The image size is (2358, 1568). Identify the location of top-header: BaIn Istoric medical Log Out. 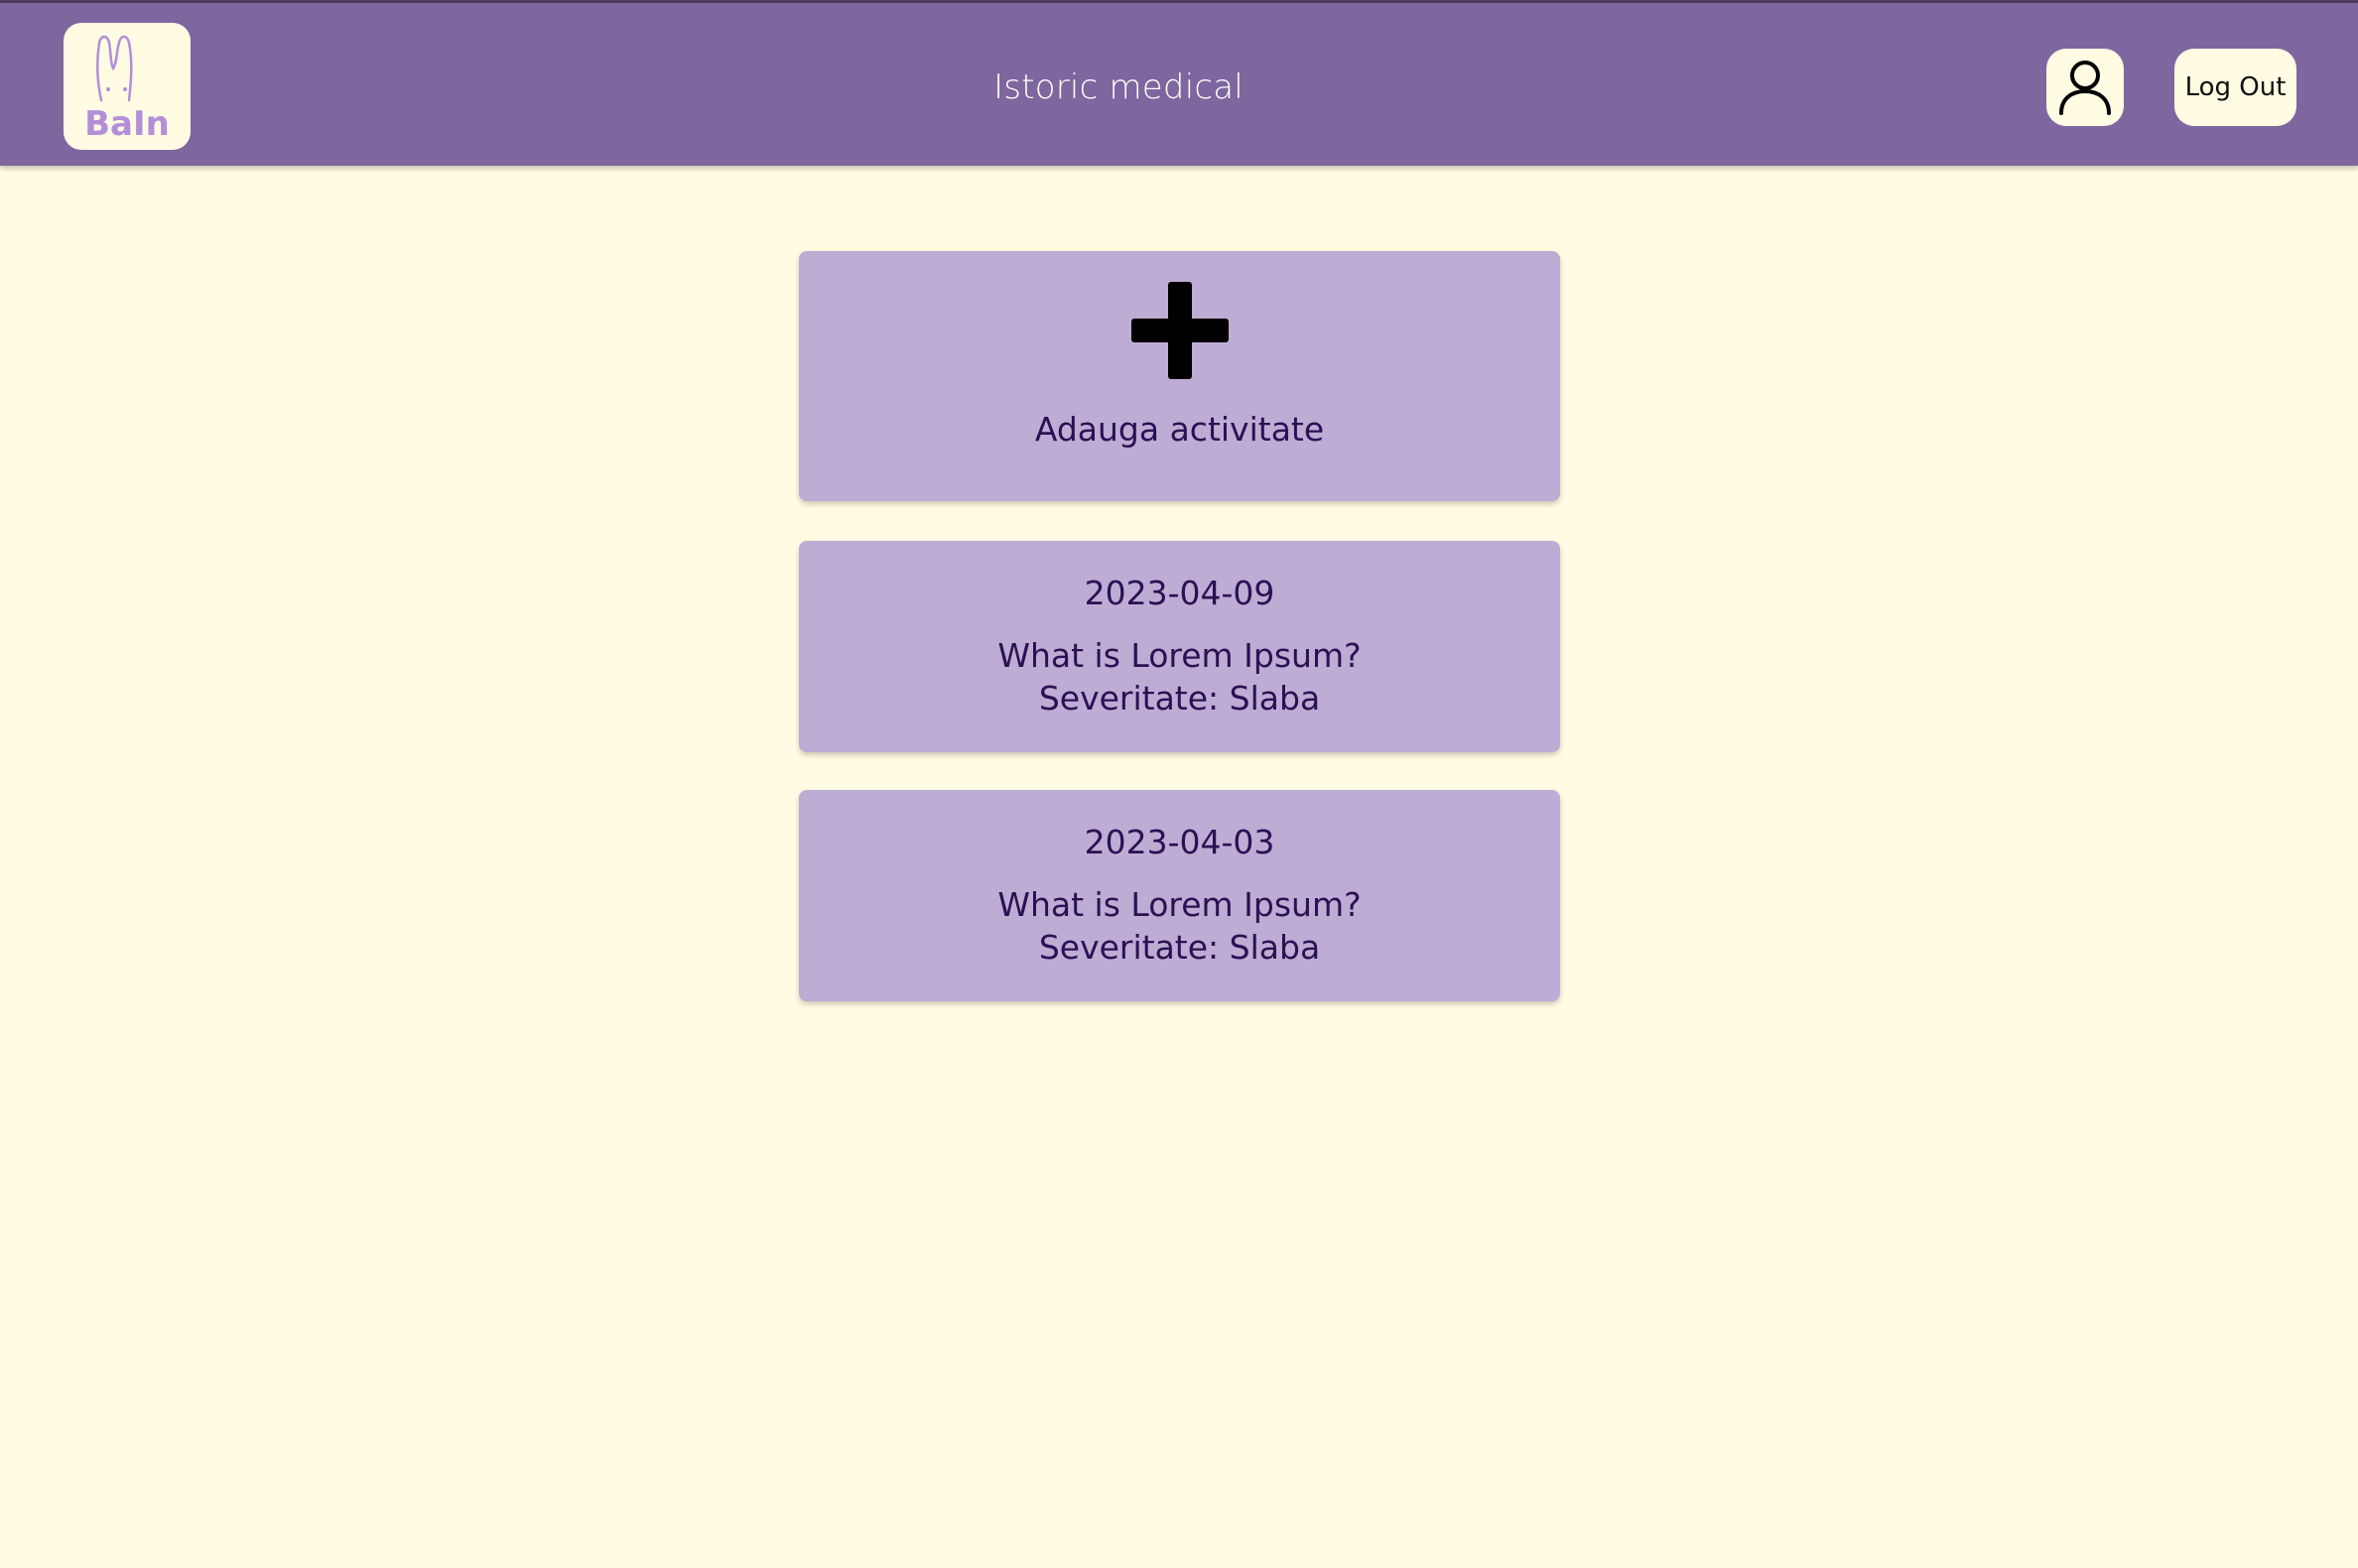
(1179, 83).